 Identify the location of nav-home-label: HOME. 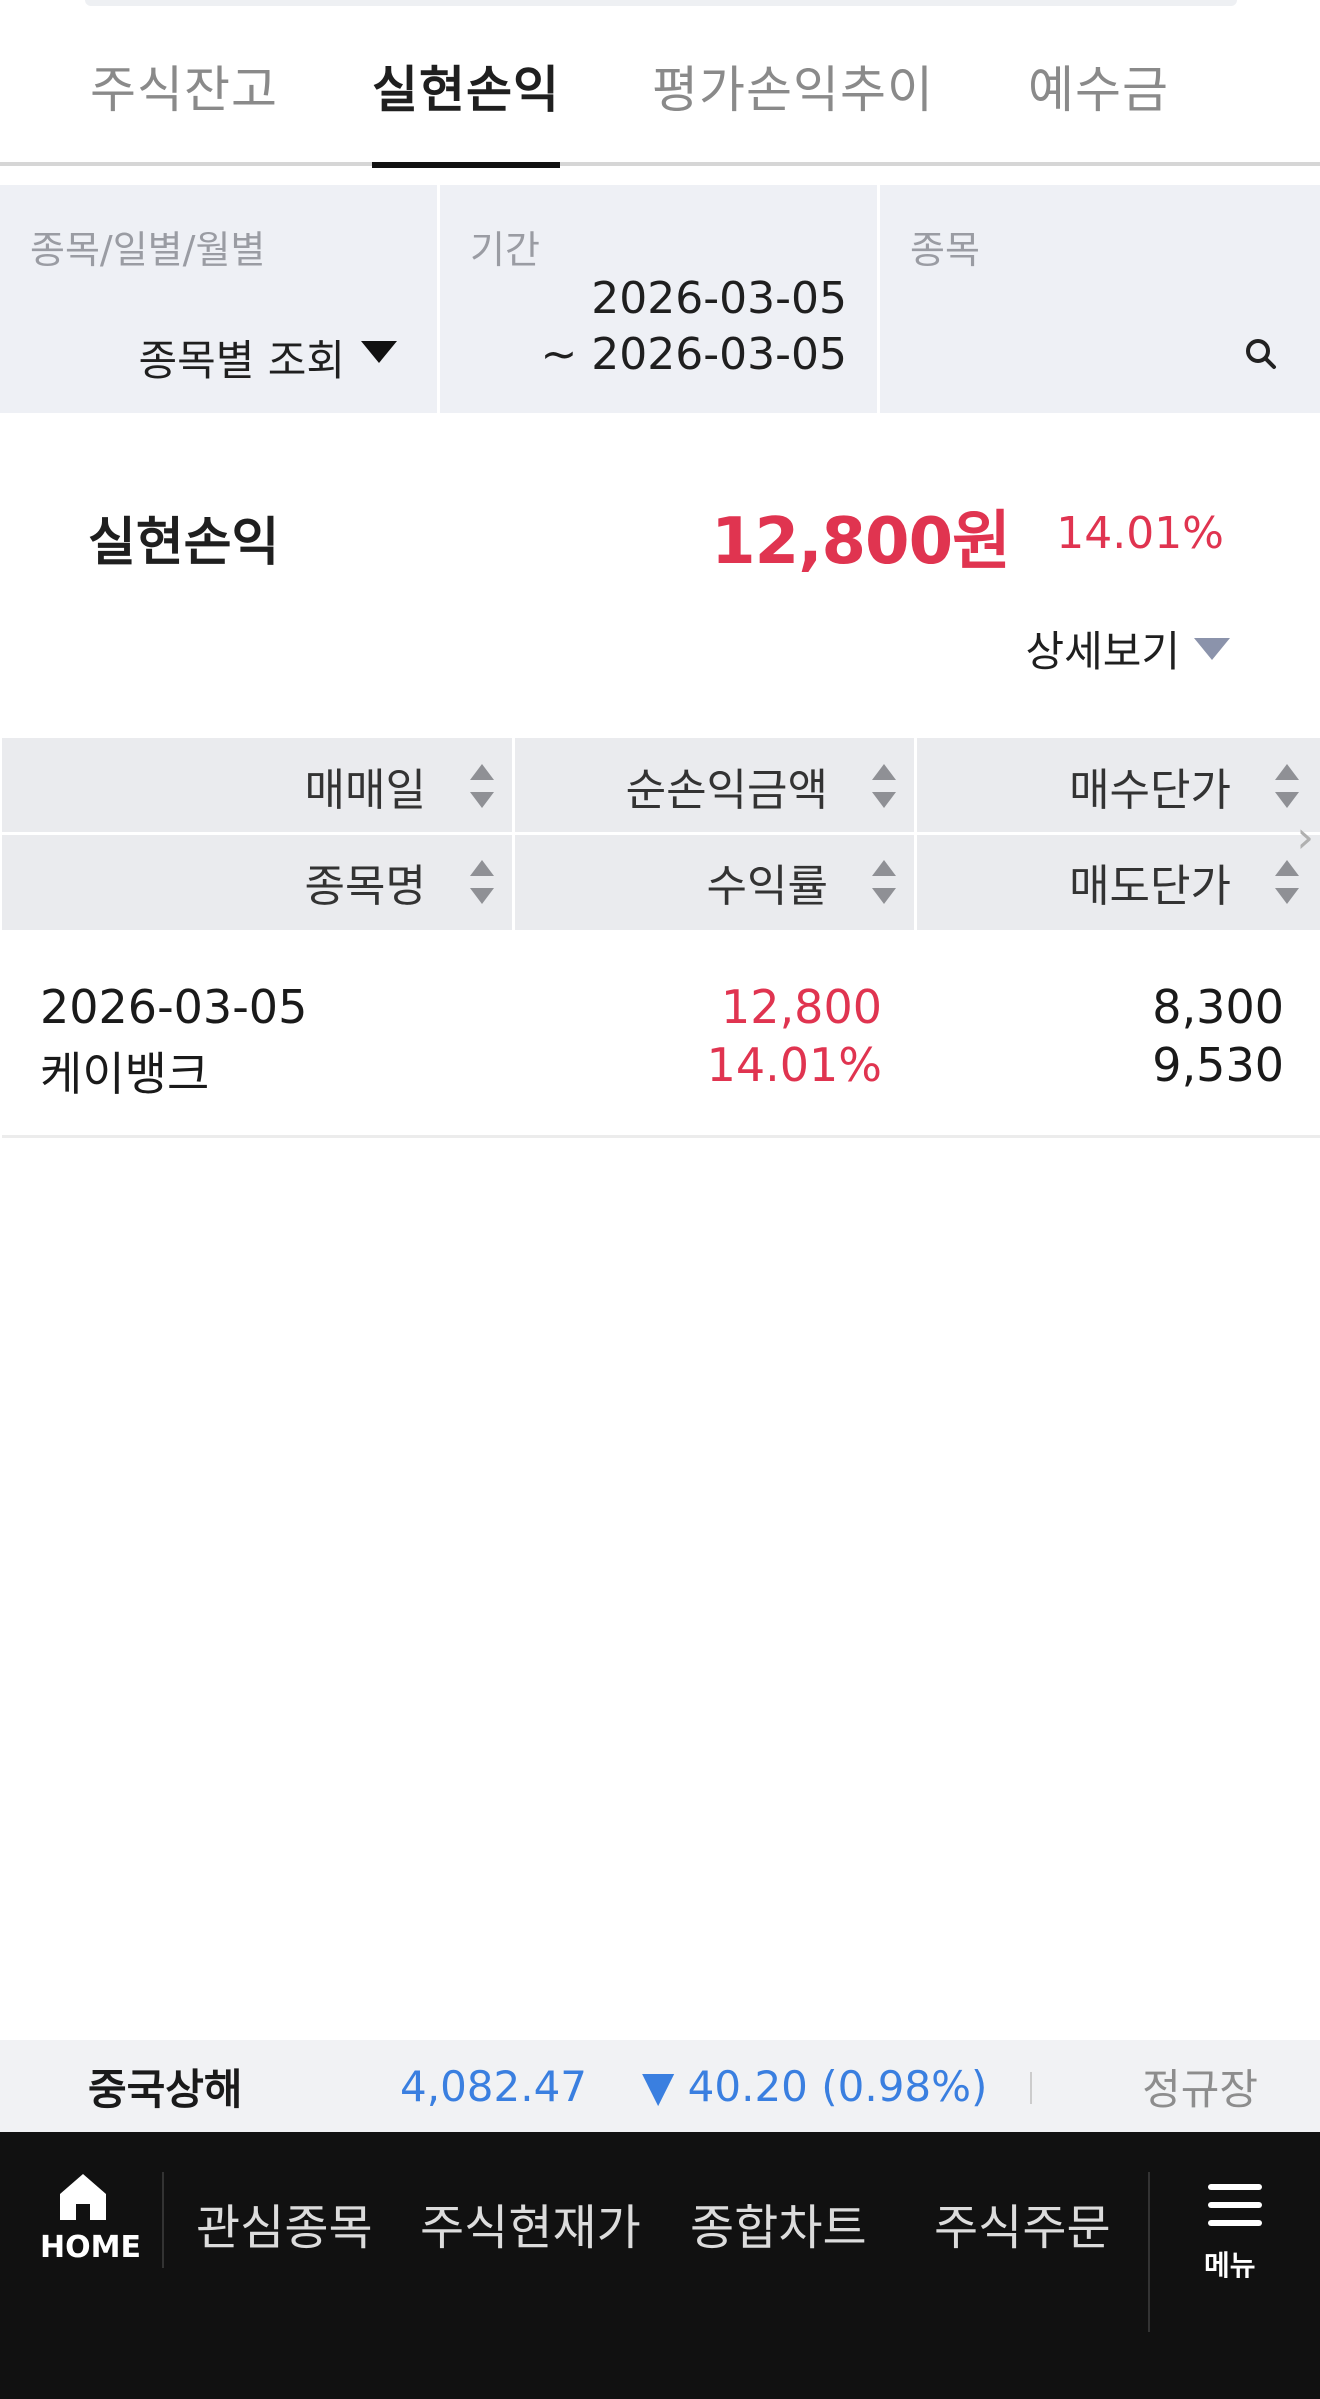
(90, 2247).